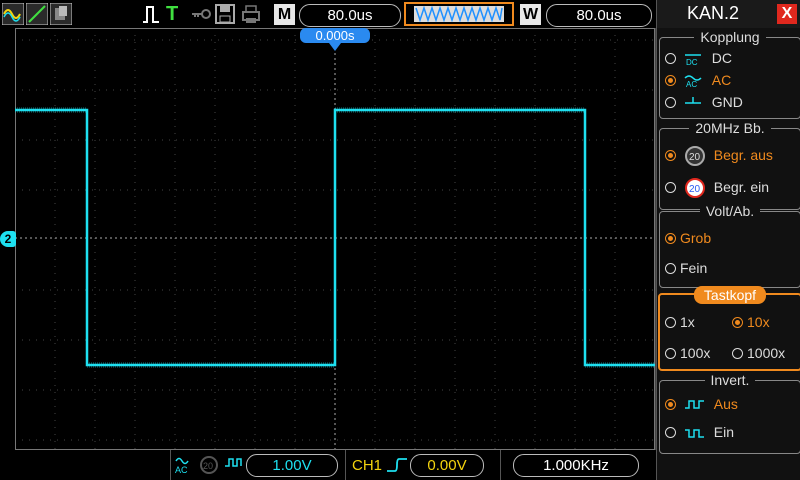 This screenshot has width=800, height=480. Describe the element at coordinates (730, 380) in the screenshot. I see `invert-title: Invert.` at that location.